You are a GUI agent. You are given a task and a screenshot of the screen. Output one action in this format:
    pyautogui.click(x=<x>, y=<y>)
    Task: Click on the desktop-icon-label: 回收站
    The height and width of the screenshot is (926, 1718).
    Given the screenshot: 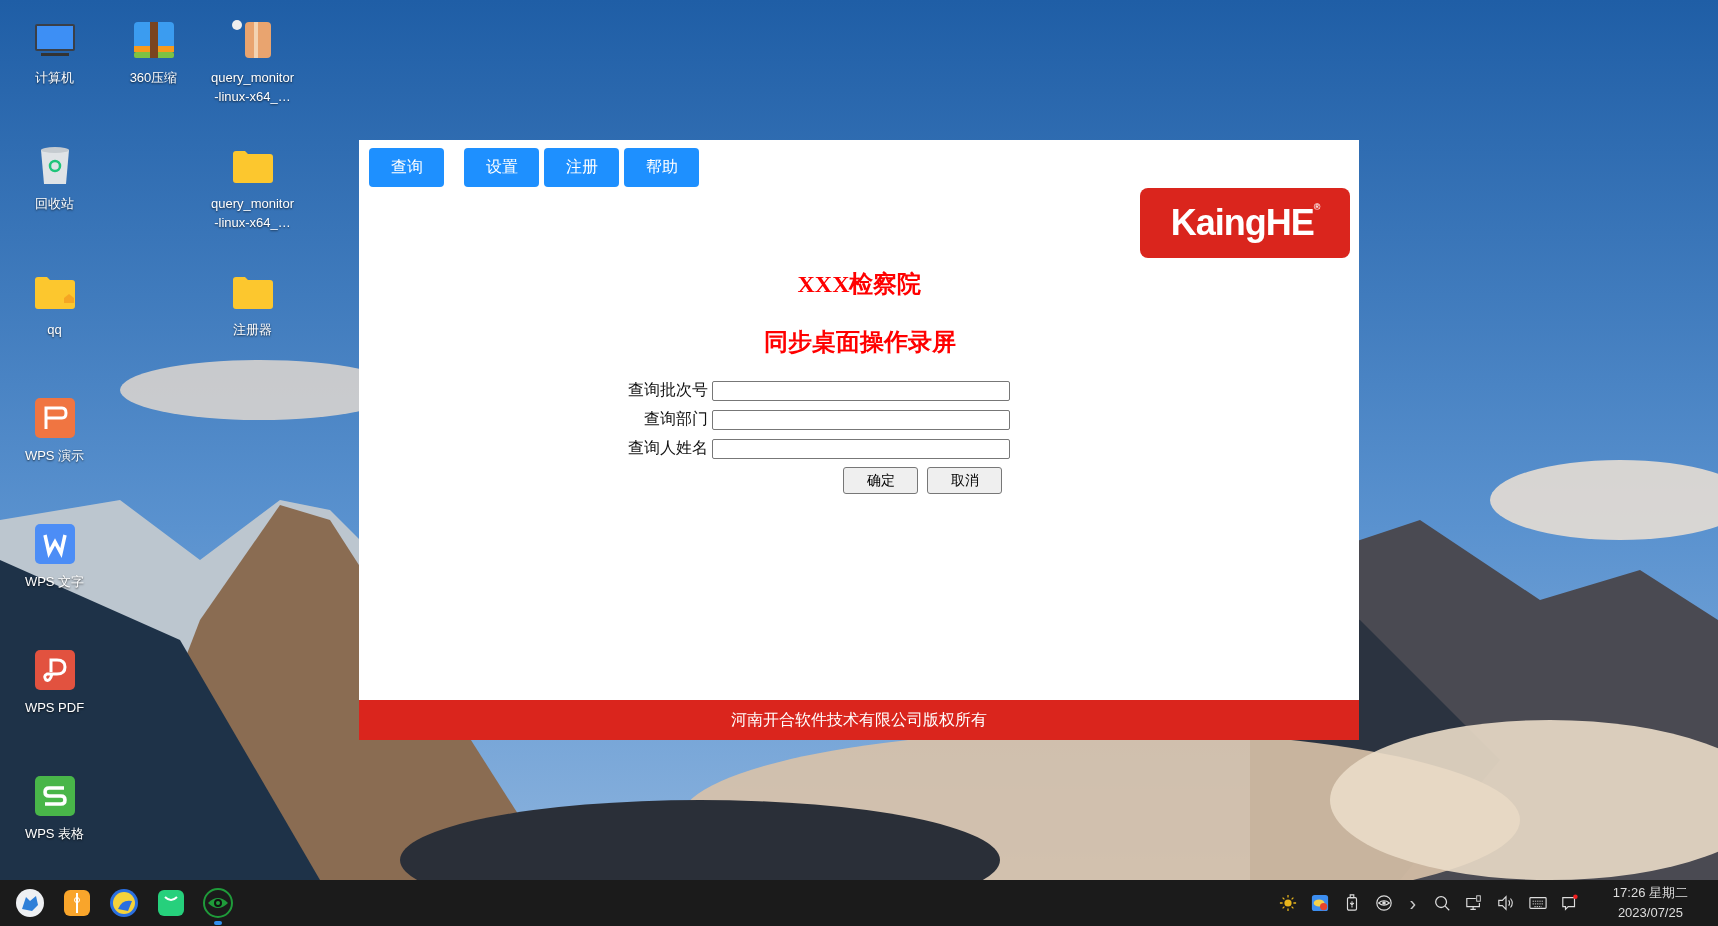 What is the action you would take?
    pyautogui.click(x=54, y=204)
    